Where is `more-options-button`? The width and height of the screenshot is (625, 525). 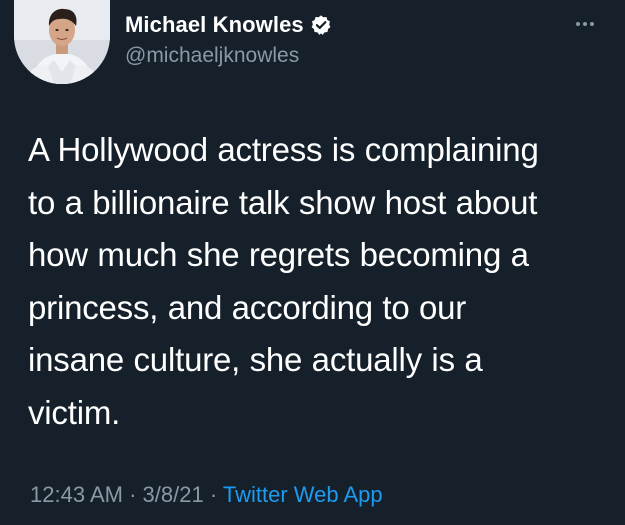 more-options-button is located at coordinates (585, 24).